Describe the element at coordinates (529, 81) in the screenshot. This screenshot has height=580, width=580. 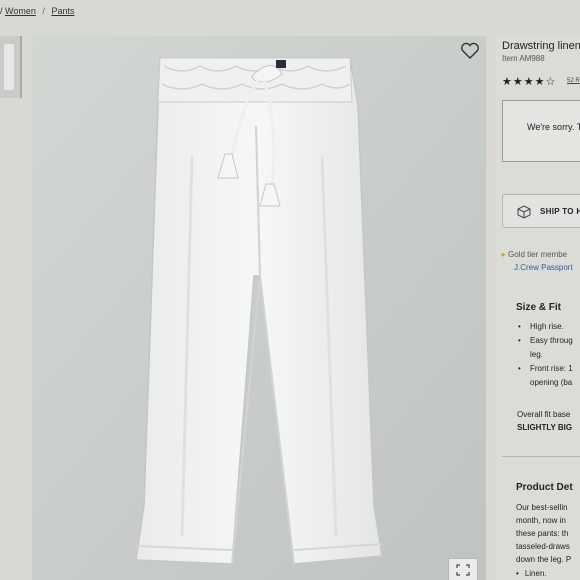
I see `rating-stars: ★★★★☆` at that location.